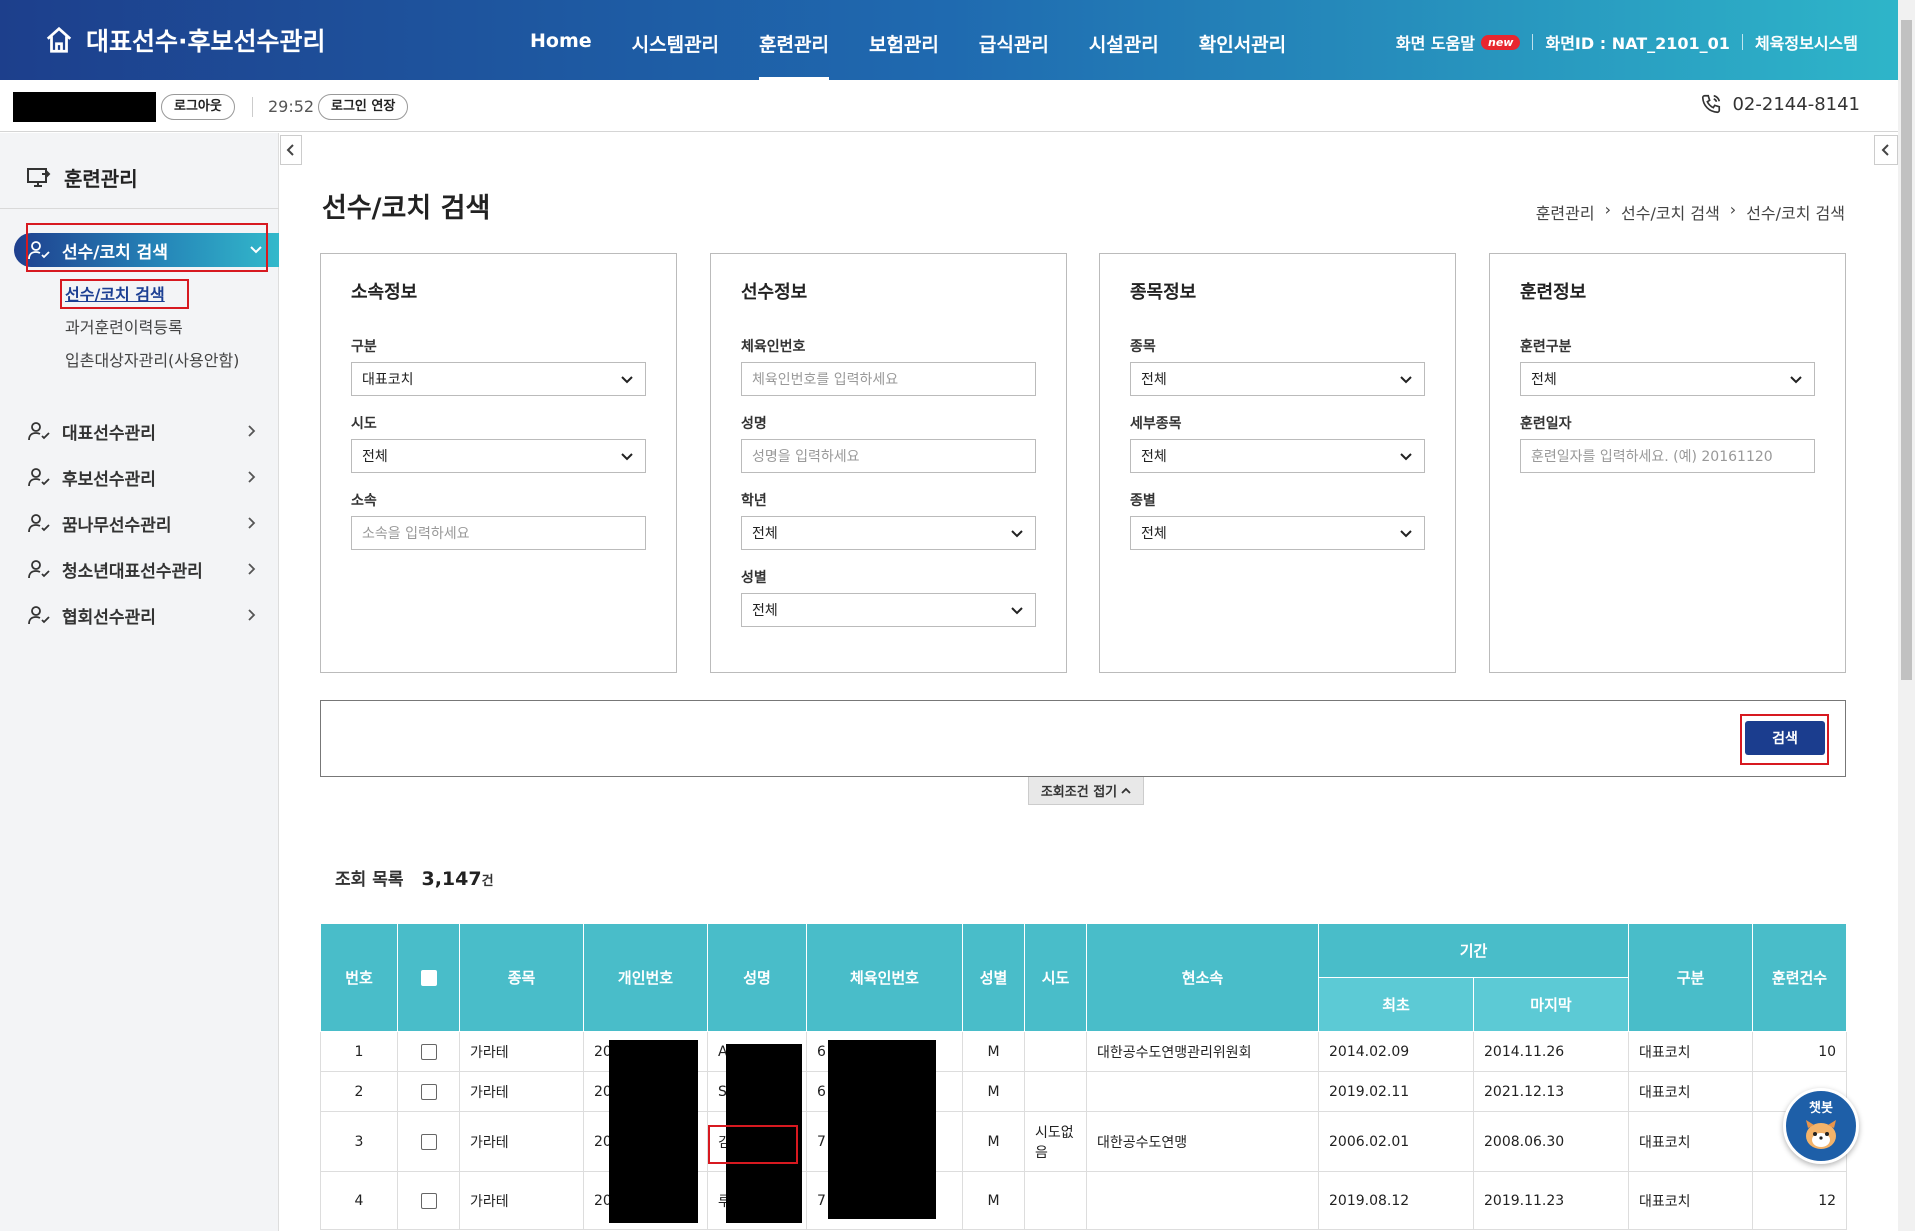 This screenshot has width=1915, height=1231. What do you see at coordinates (148, 615) in the screenshot?
I see `sidebar-item-association-athlete: 협회선수관리` at bounding box center [148, 615].